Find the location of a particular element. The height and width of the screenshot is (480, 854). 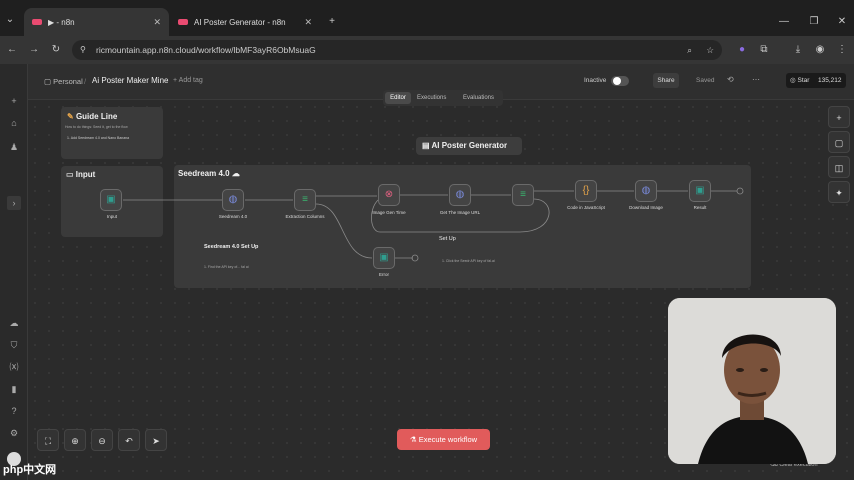

node-label: Get The Image URL is located at coordinates (460, 212).